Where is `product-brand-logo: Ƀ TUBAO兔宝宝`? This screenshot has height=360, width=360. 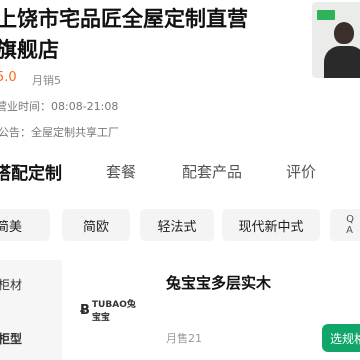 product-brand-logo: Ƀ TUBAO兔宝宝 is located at coordinates (111, 311).